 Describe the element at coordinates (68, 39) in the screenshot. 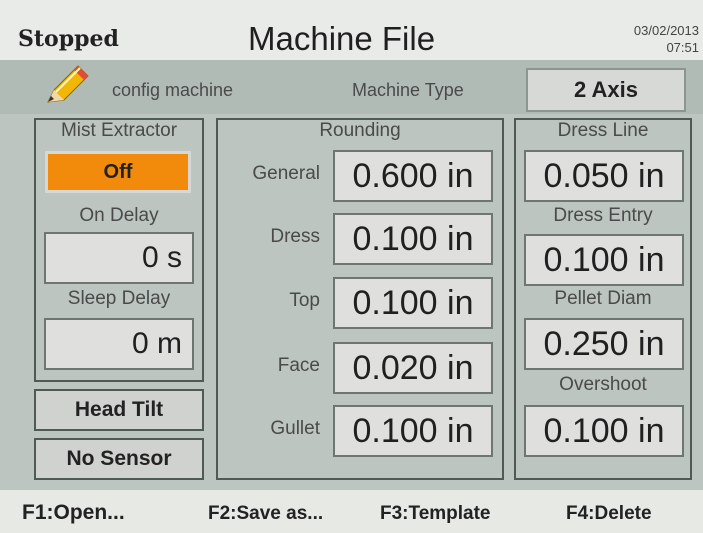

I see `machine-status: Stopped` at that location.